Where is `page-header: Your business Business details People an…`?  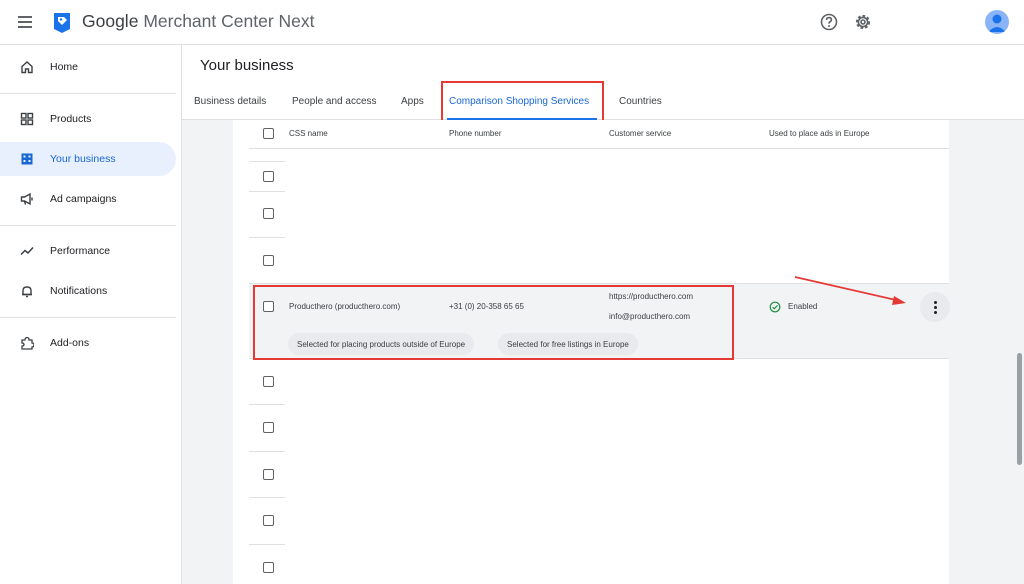 page-header: Your business Business details People an… is located at coordinates (603, 82).